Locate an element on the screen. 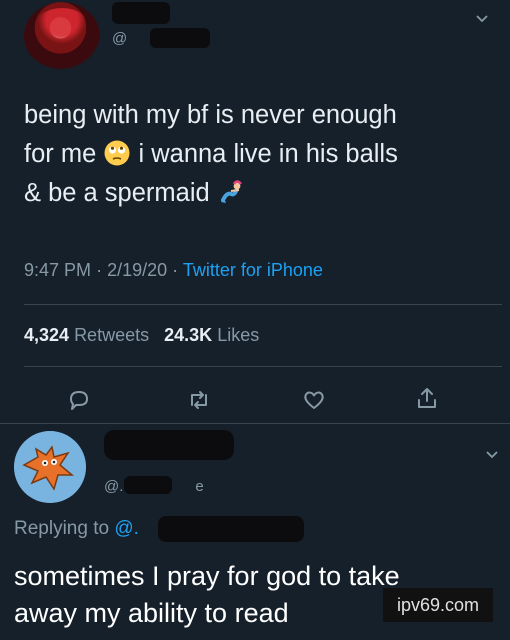 This screenshot has width=510, height=640. retweet-icon is located at coordinates (199, 400).